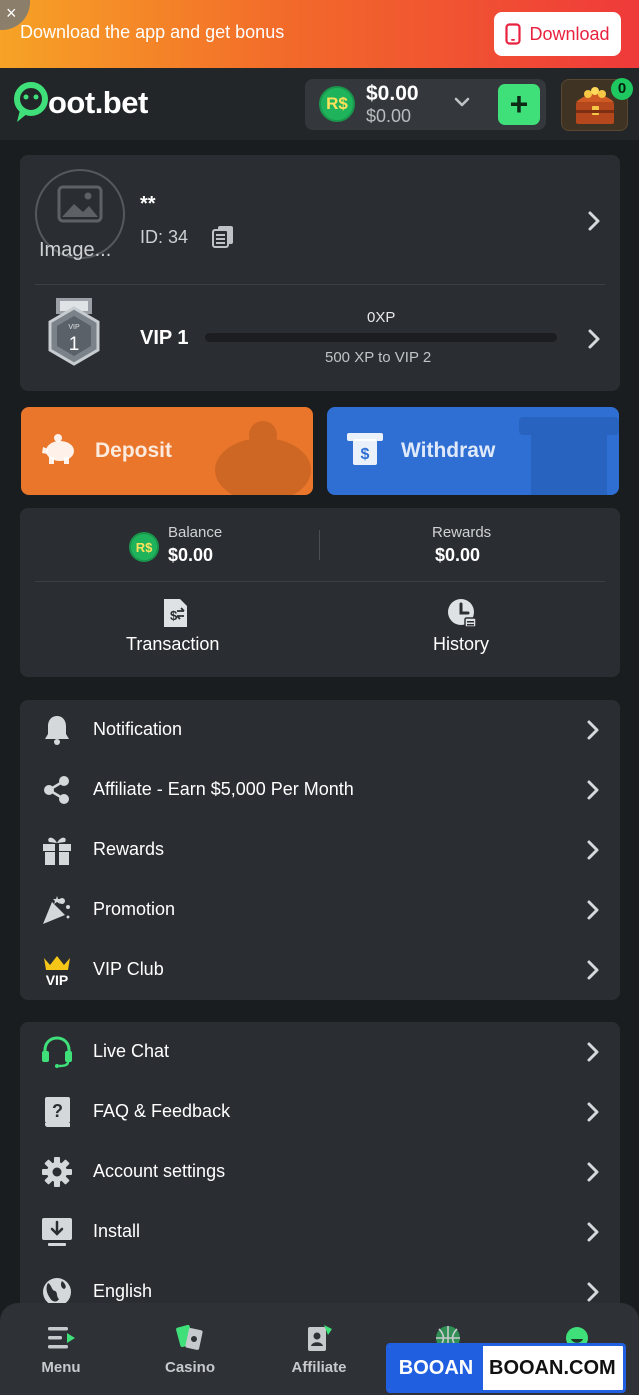 The image size is (639, 1395). I want to click on balance-separator, so click(319, 545).